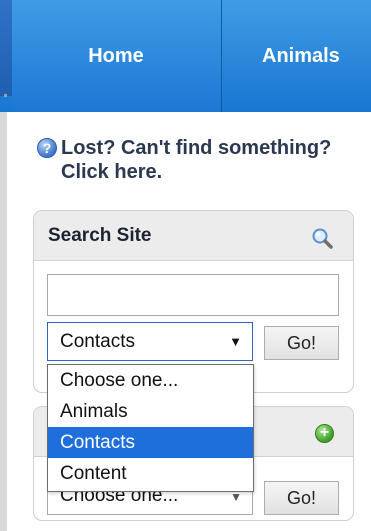 The height and width of the screenshot is (531, 371). Describe the element at coordinates (5, 95) in the screenshot. I see `left-edge-notch` at that location.